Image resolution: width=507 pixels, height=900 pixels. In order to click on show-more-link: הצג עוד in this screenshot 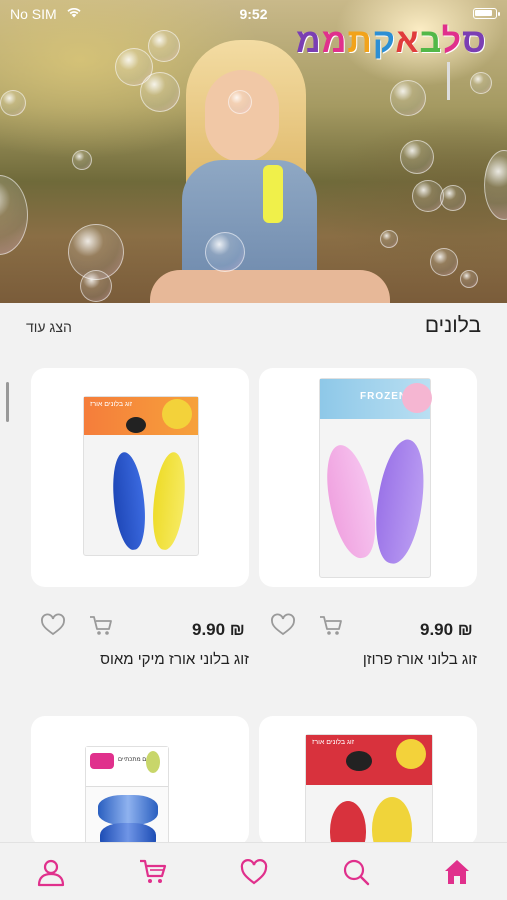, I will do `click(49, 327)`.